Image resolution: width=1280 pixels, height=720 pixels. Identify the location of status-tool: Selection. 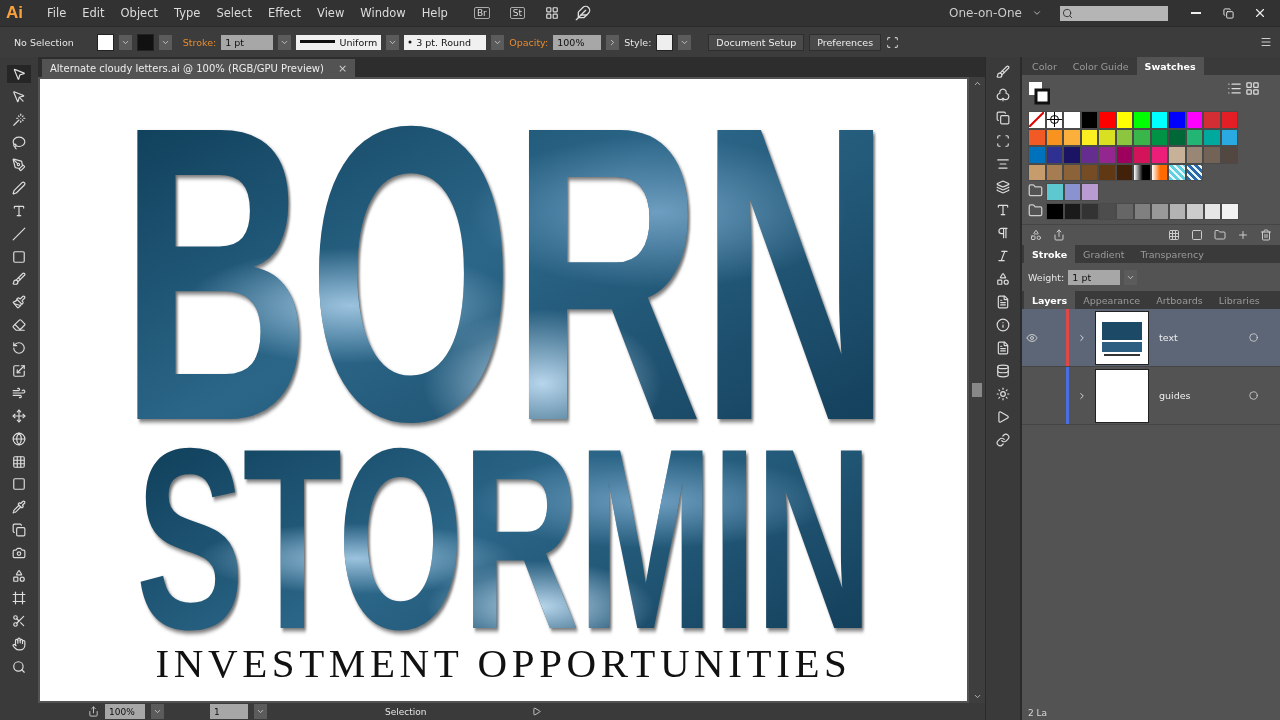
(406, 711).